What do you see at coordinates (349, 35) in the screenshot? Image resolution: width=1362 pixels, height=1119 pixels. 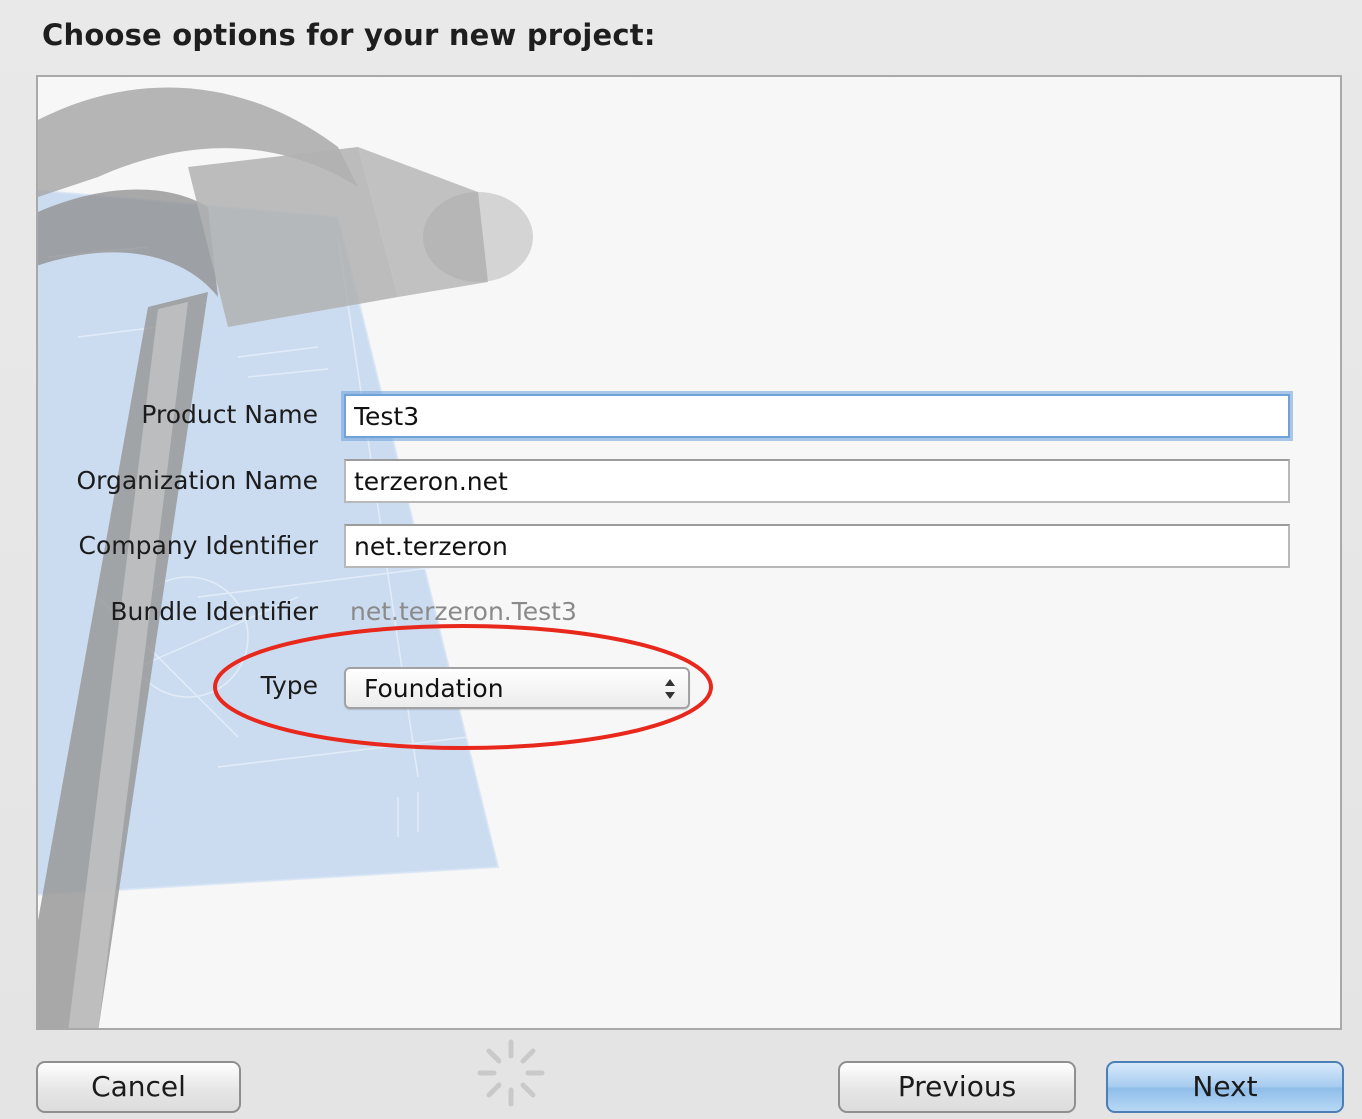 I see `sheet-heading: Choose options for your new project:` at bounding box center [349, 35].